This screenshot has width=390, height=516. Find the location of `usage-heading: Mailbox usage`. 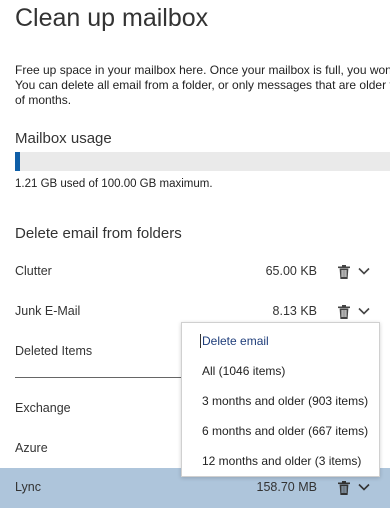

usage-heading: Mailbox usage is located at coordinates (63, 138).